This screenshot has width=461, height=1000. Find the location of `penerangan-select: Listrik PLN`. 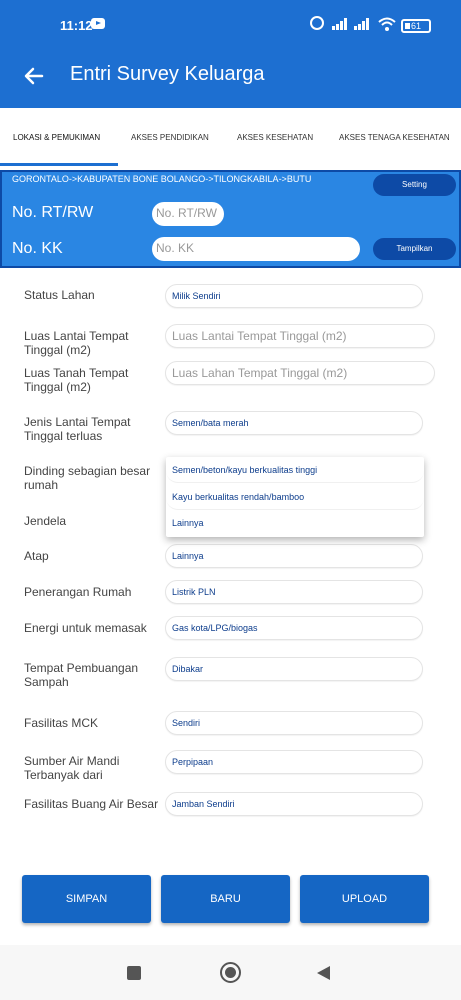

penerangan-select: Listrik PLN is located at coordinates (294, 592).